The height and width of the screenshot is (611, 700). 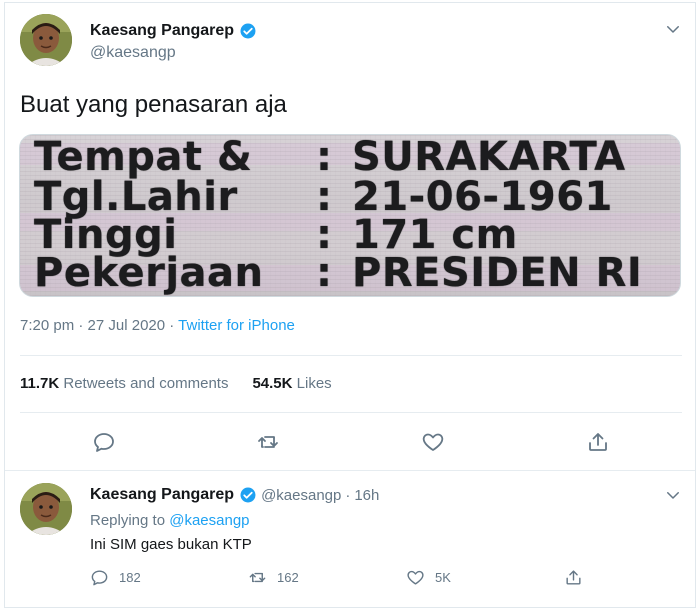 I want to click on id-value: 171 cm, so click(x=435, y=235).